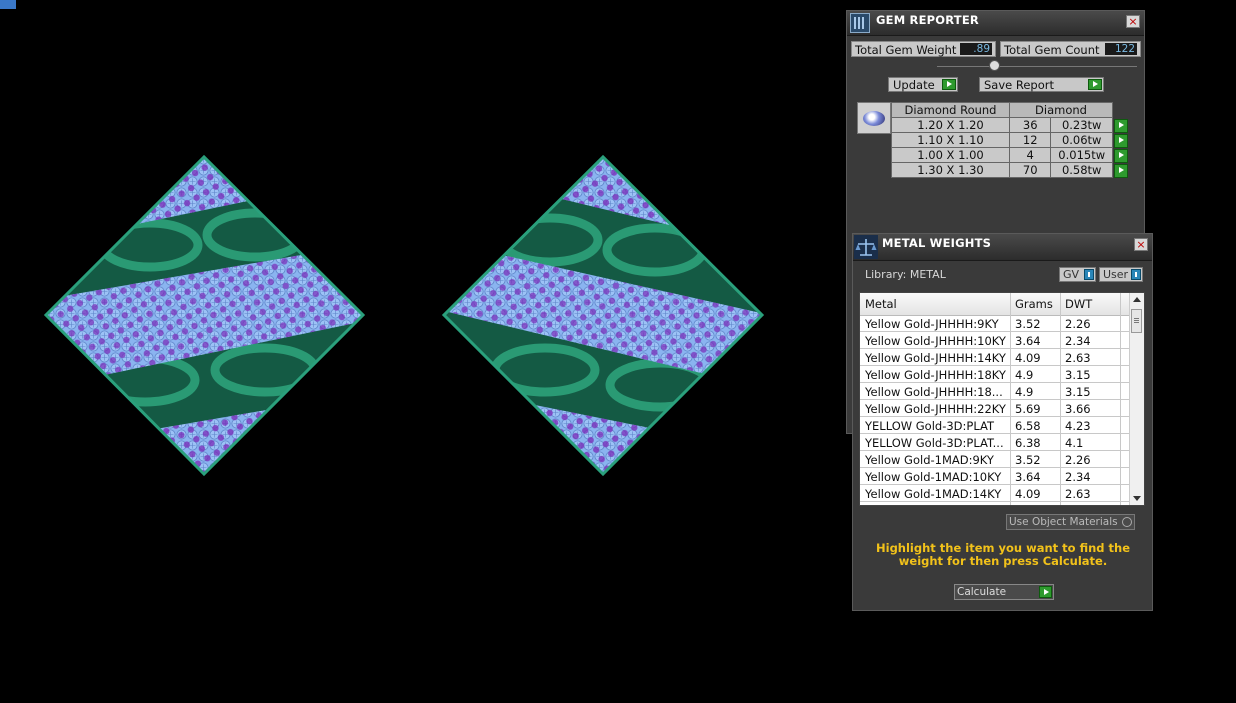 This screenshot has height=703, width=1236. Describe the element at coordinates (1028, 460) in the screenshot. I see `metal-grams: 3.52` at that location.